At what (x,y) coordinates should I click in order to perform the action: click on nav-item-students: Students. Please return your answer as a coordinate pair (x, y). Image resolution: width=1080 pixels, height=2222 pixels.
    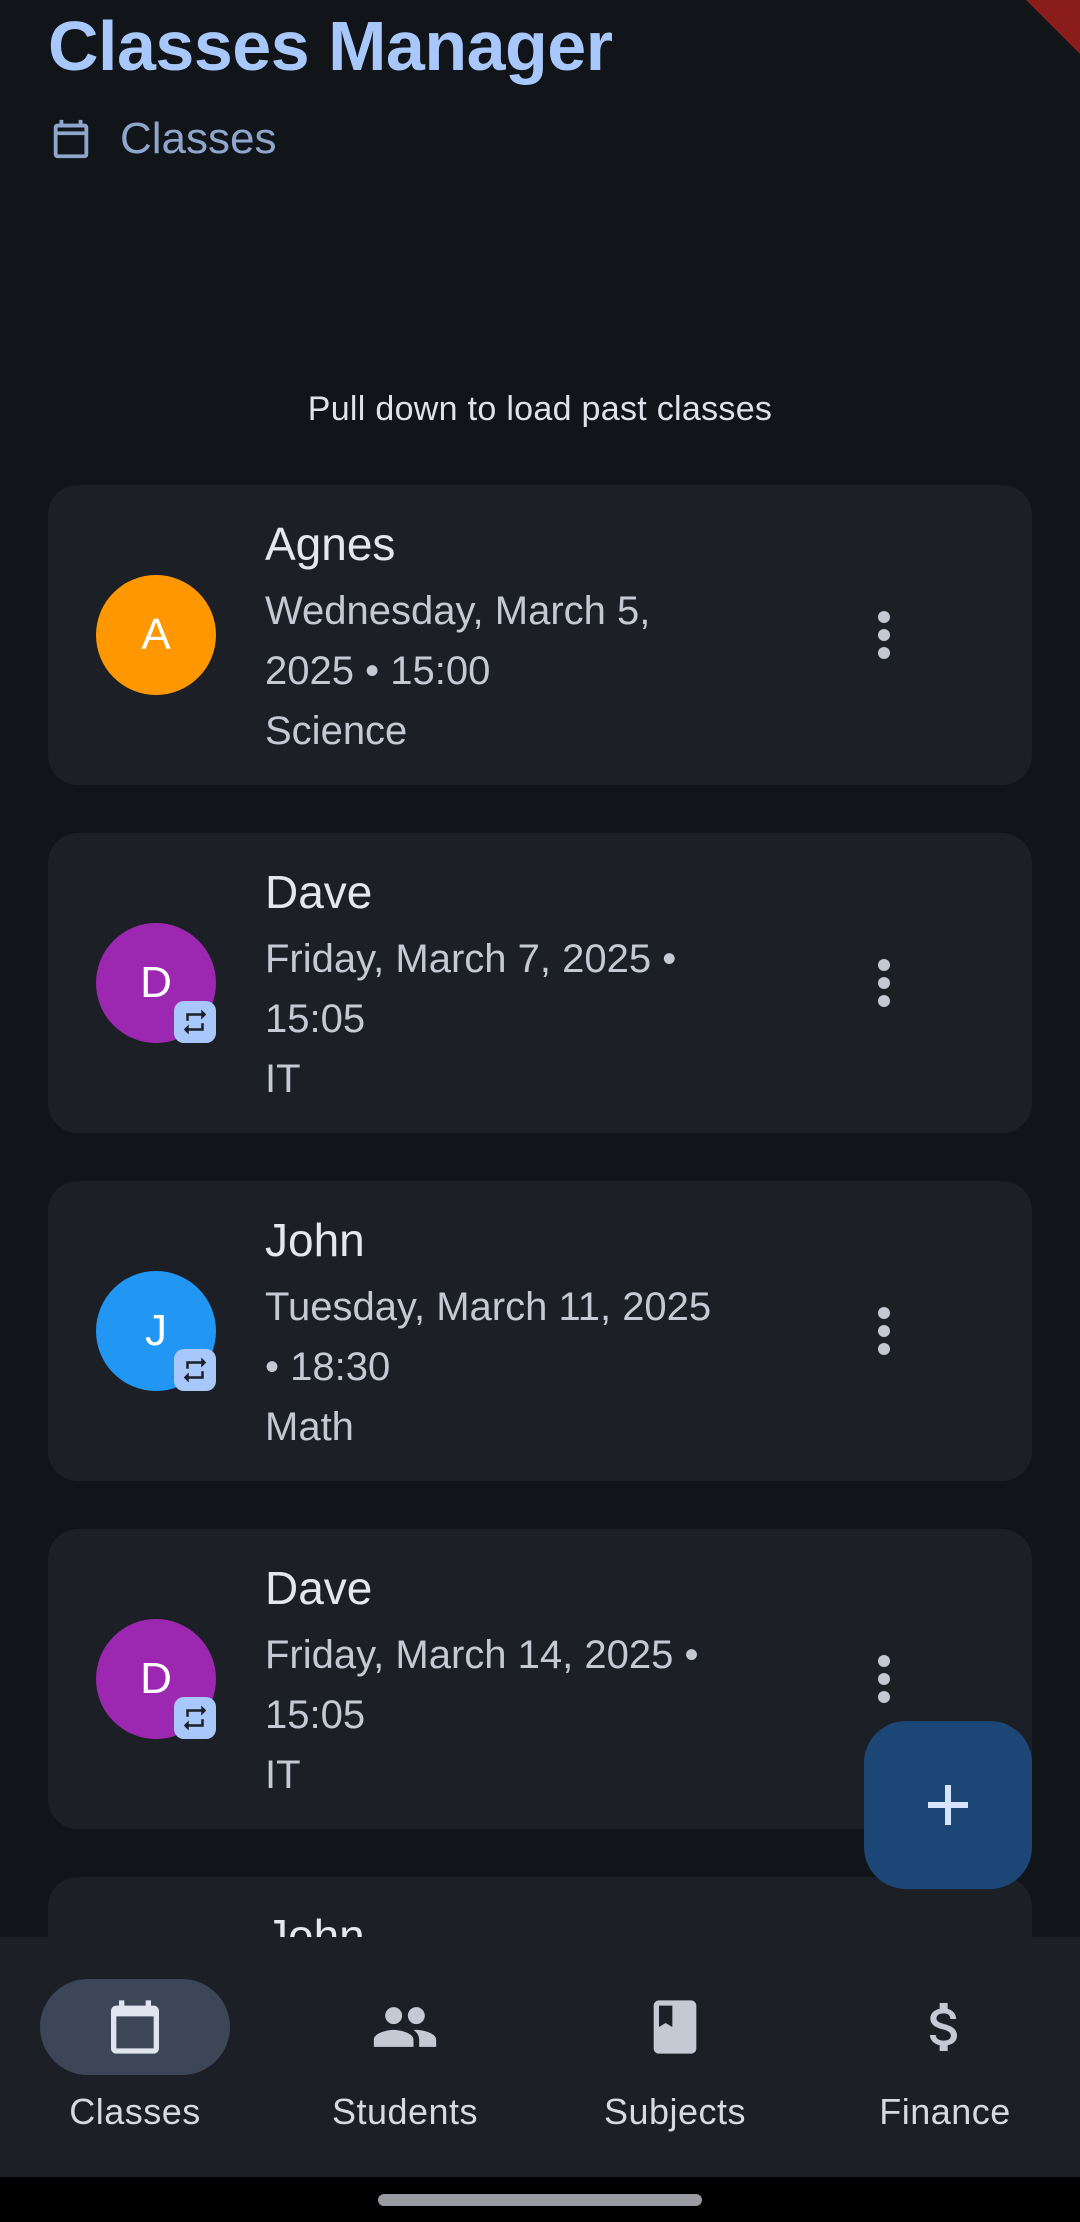
    Looking at the image, I should click on (405, 2057).